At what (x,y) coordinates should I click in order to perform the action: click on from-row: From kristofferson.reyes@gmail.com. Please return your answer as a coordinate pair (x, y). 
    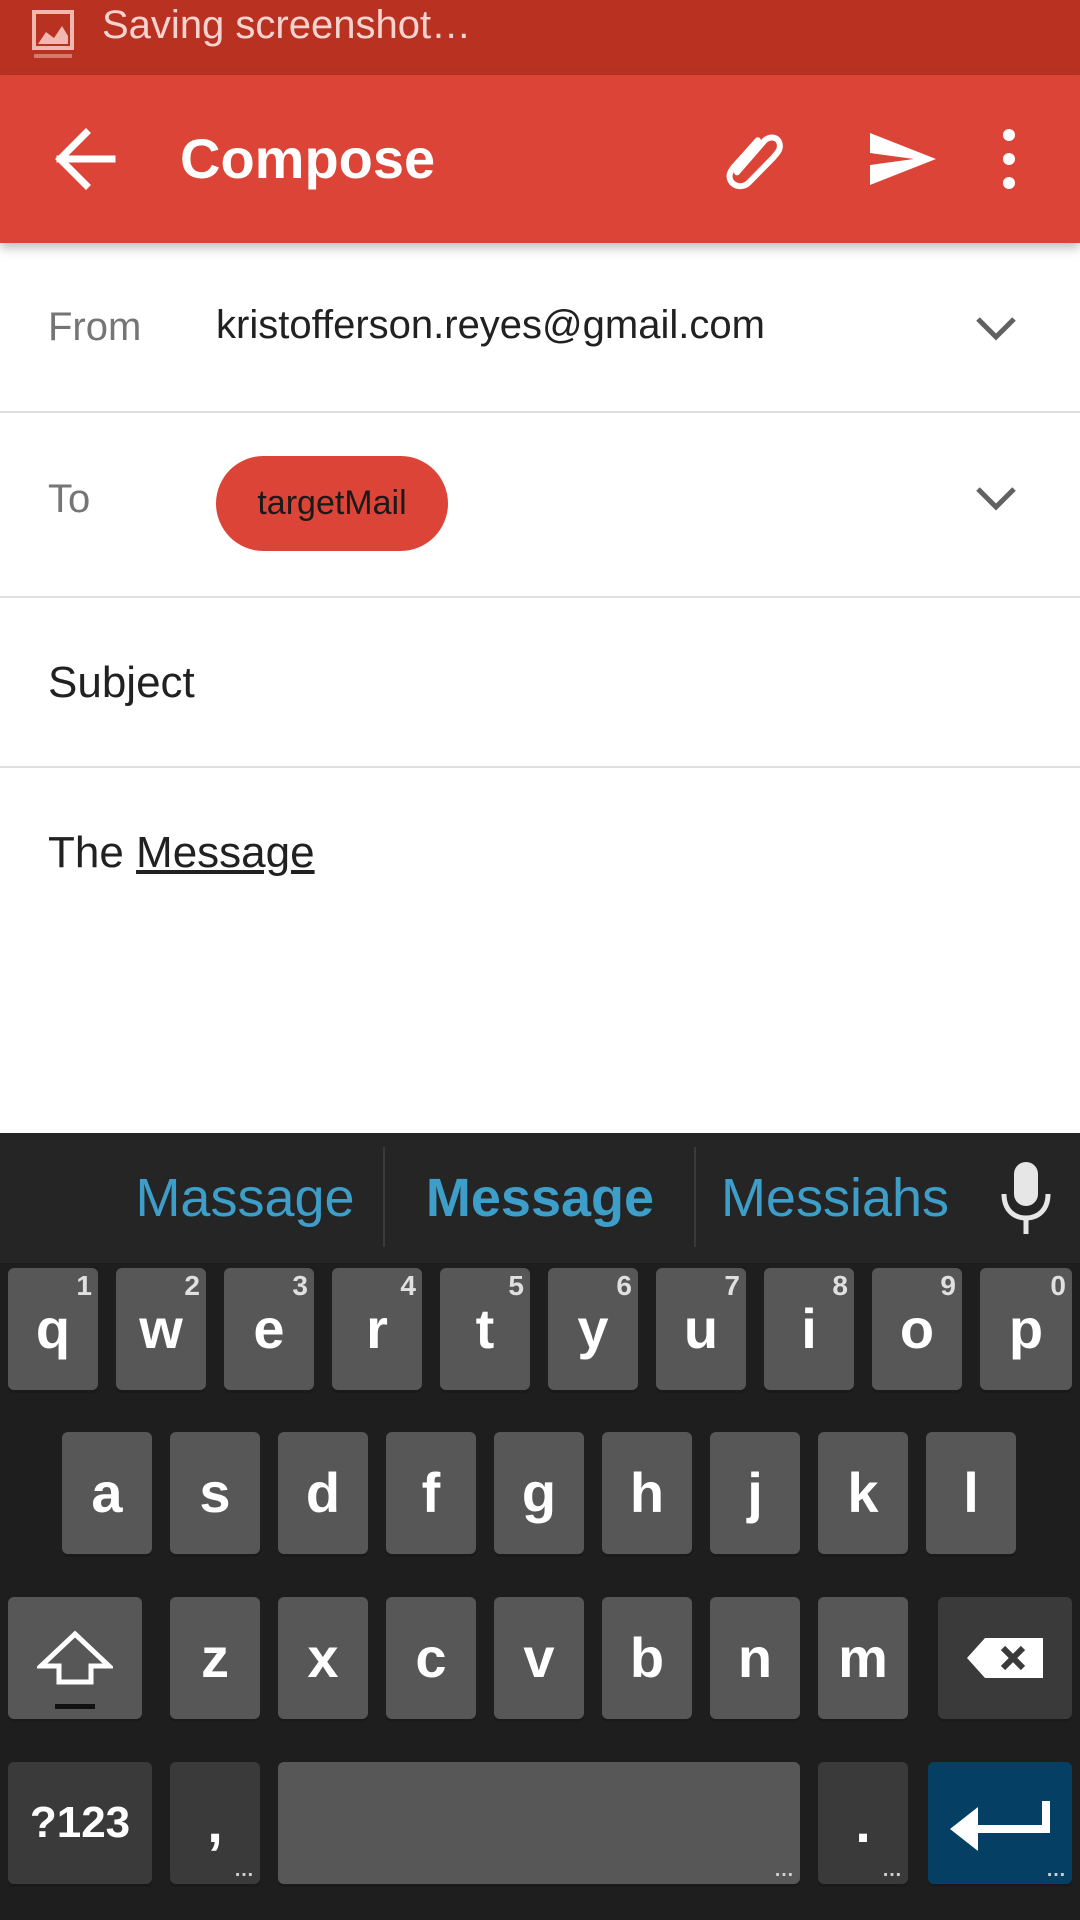
    Looking at the image, I should click on (540, 328).